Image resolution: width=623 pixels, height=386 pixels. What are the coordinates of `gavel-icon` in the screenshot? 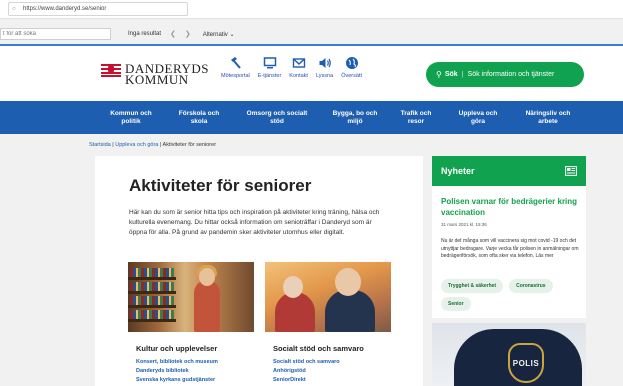 It's located at (236, 63).